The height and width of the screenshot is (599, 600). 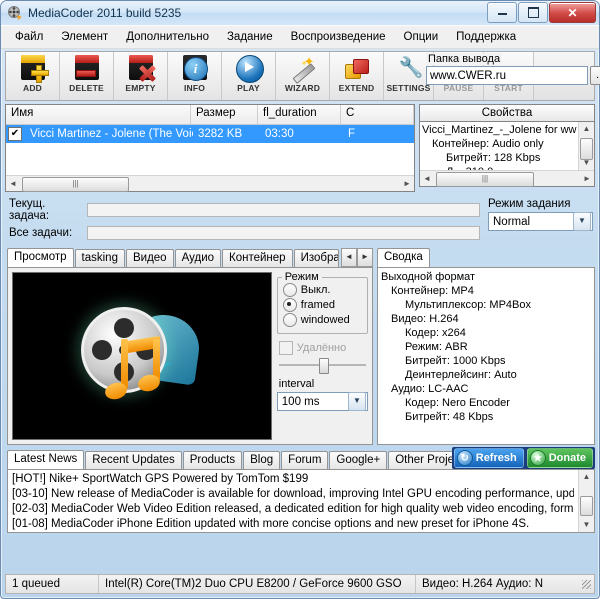 What do you see at coordinates (421, 37) in the screenshot?
I see `menu-options: Опции` at bounding box center [421, 37].